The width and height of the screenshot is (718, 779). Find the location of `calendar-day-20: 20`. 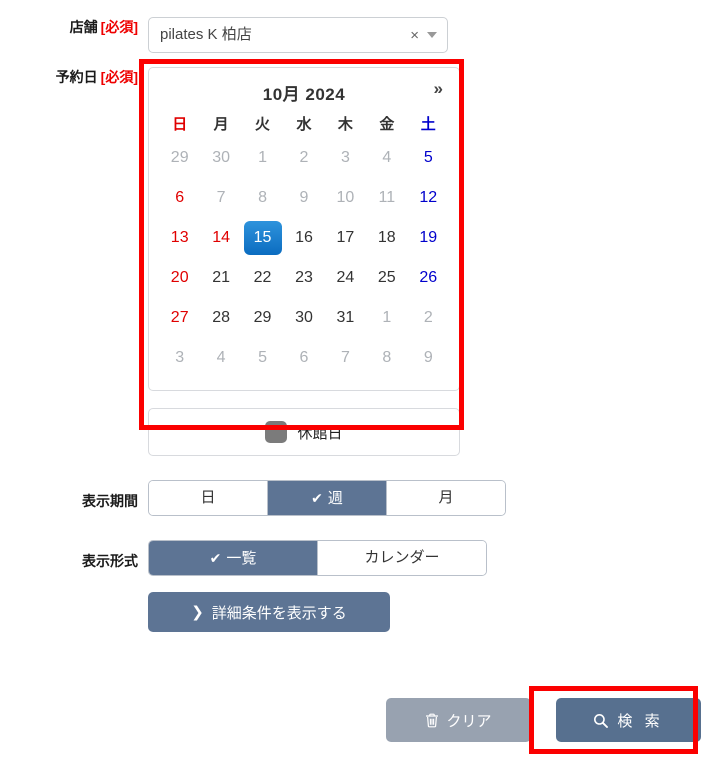

calendar-day-20: 20 is located at coordinates (180, 278).